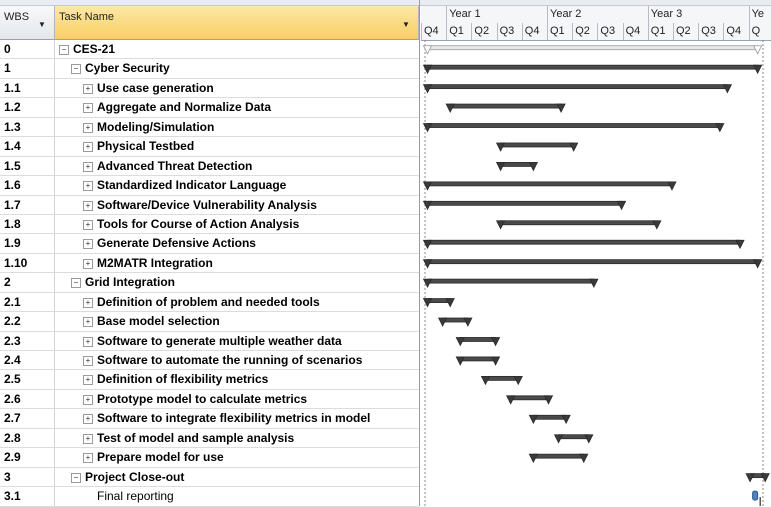 The width and height of the screenshot is (771, 507). I want to click on task-row: 2.8 + Test of model and sample analysis, so click(209, 438).